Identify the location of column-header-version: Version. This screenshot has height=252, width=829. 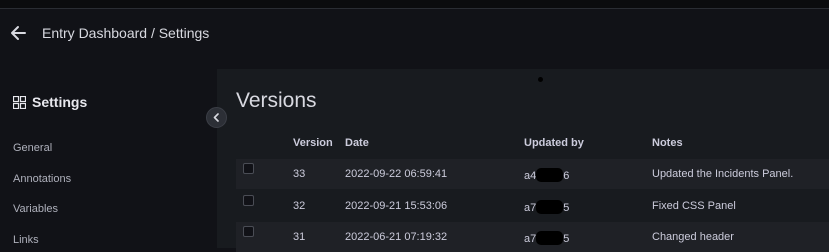
(313, 143).